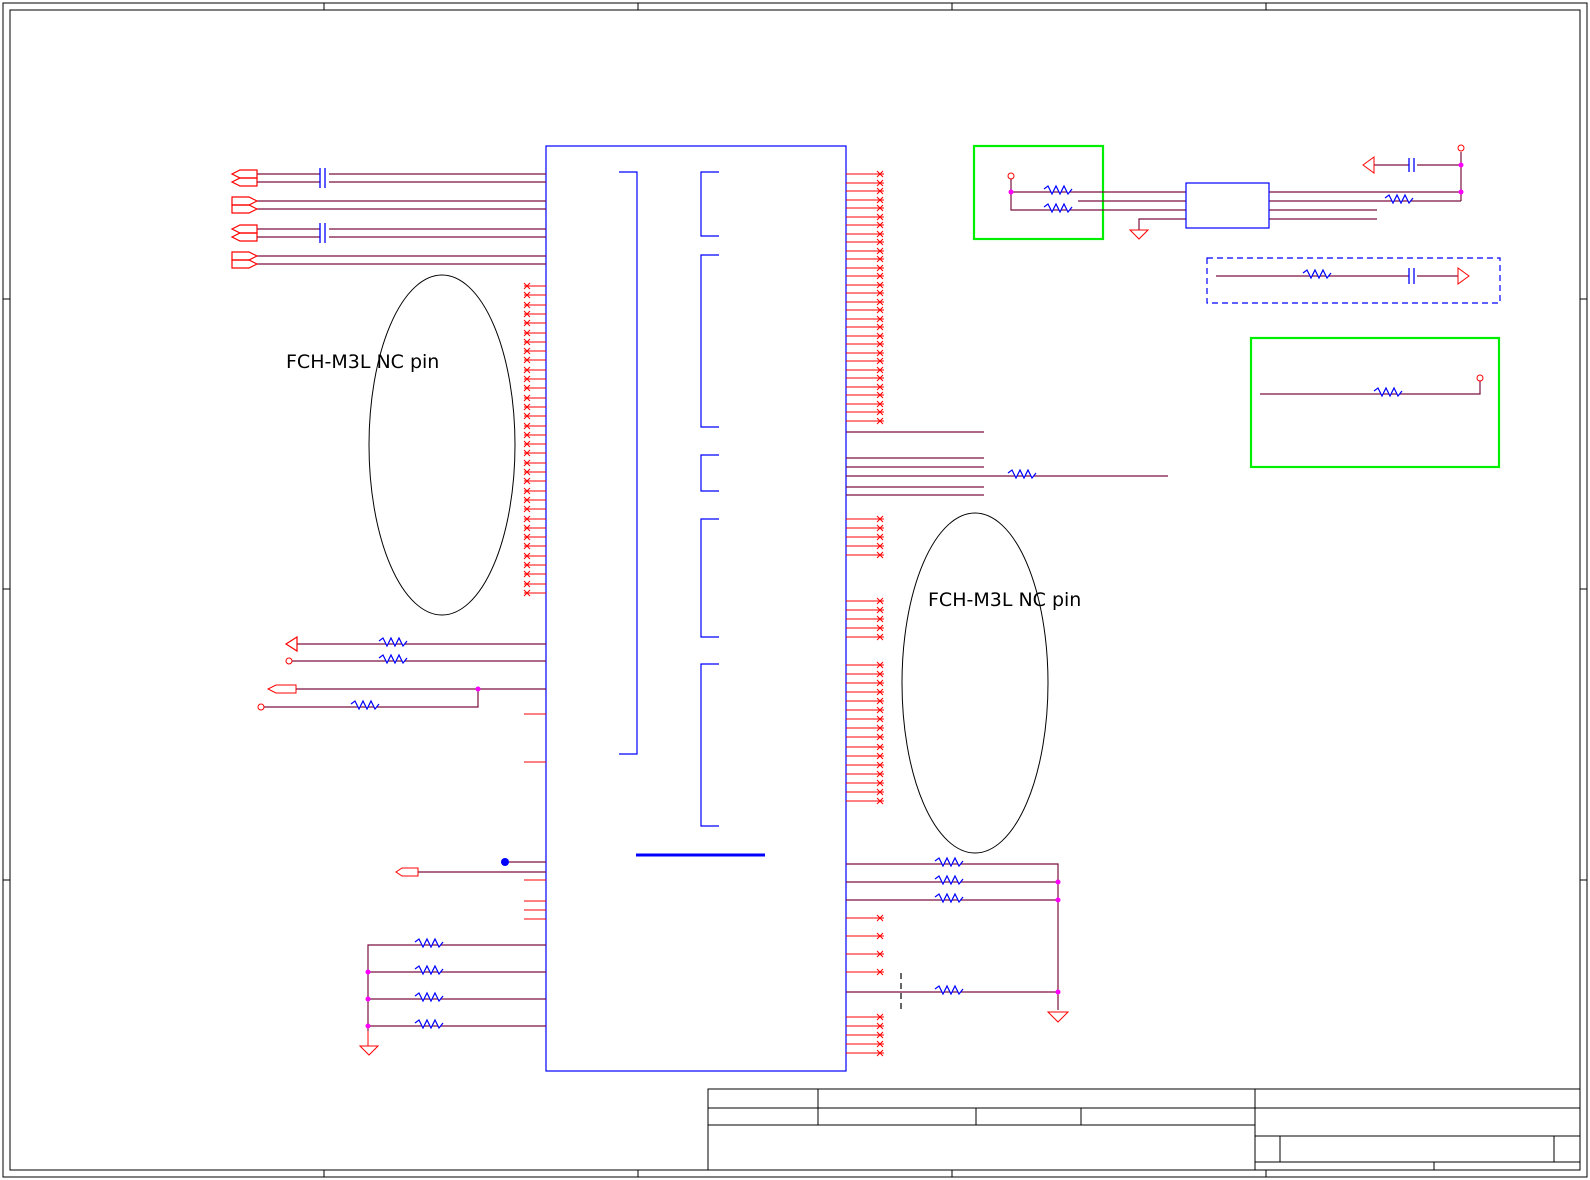 The height and width of the screenshot is (1180, 1590). What do you see at coordinates (952, 936) in the screenshot?
I see `right-bottom-nets` at bounding box center [952, 936].